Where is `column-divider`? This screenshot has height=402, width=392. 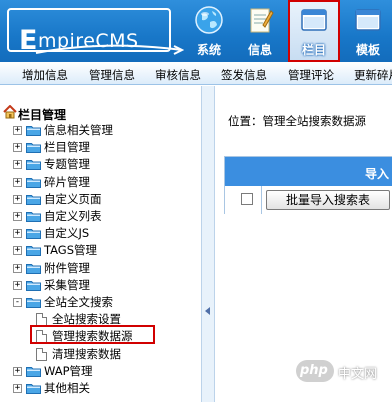
column-divider is located at coordinates (261, 200).